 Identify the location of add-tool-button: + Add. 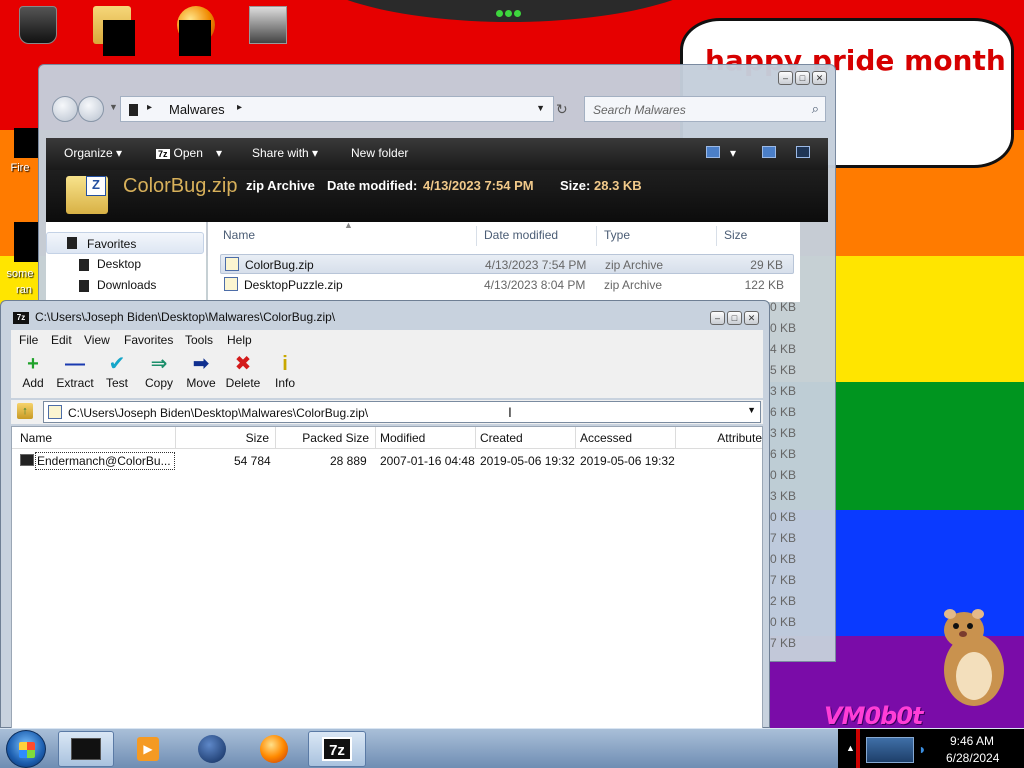
(33, 371).